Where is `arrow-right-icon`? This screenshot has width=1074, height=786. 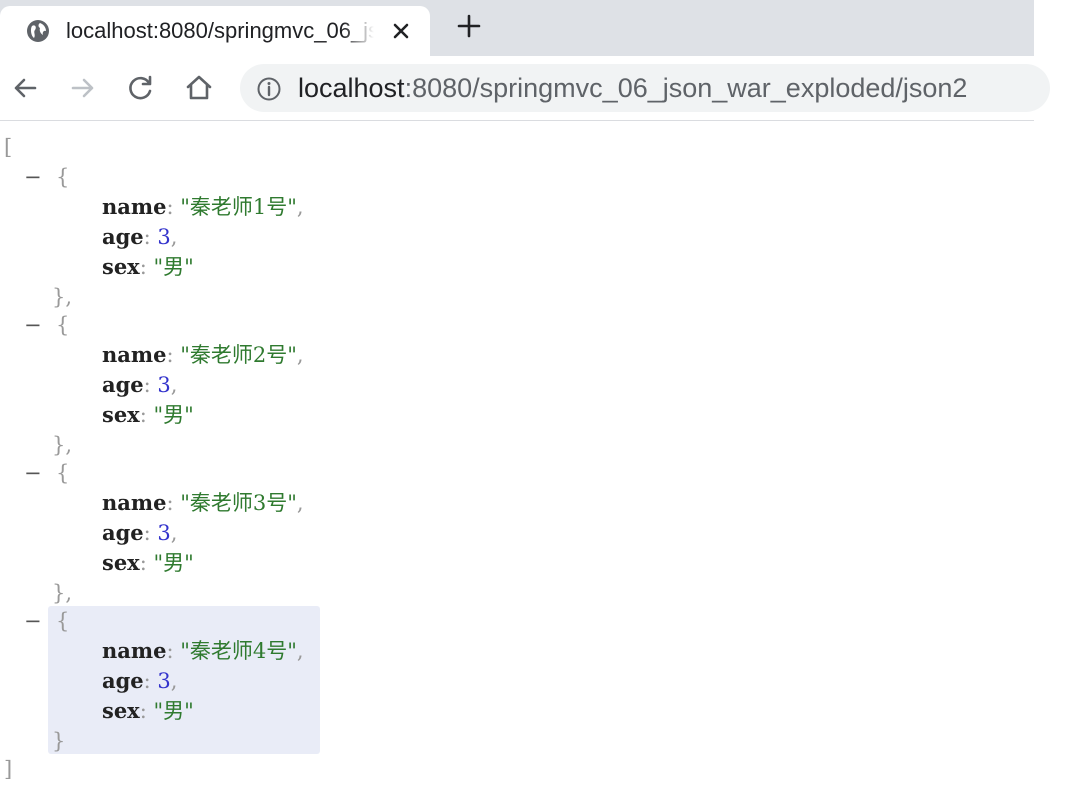
arrow-right-icon is located at coordinates (83, 88).